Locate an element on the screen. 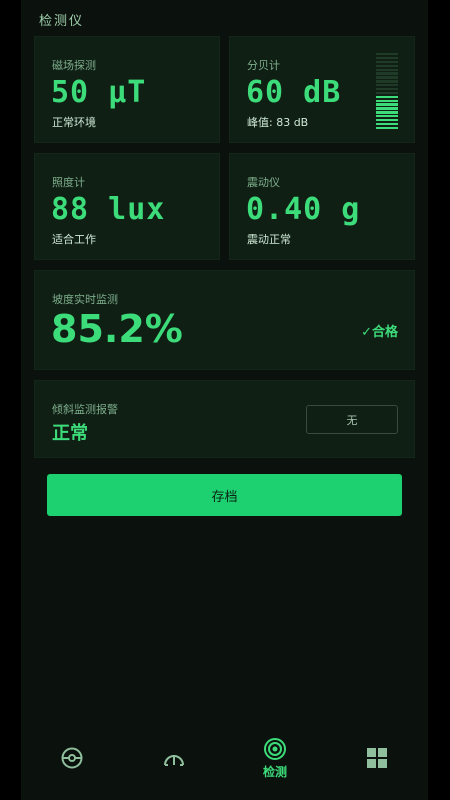 This screenshot has height=800, width=450. magnetic-card: 磁场探测 50 μT 正常环境 is located at coordinates (127, 89).